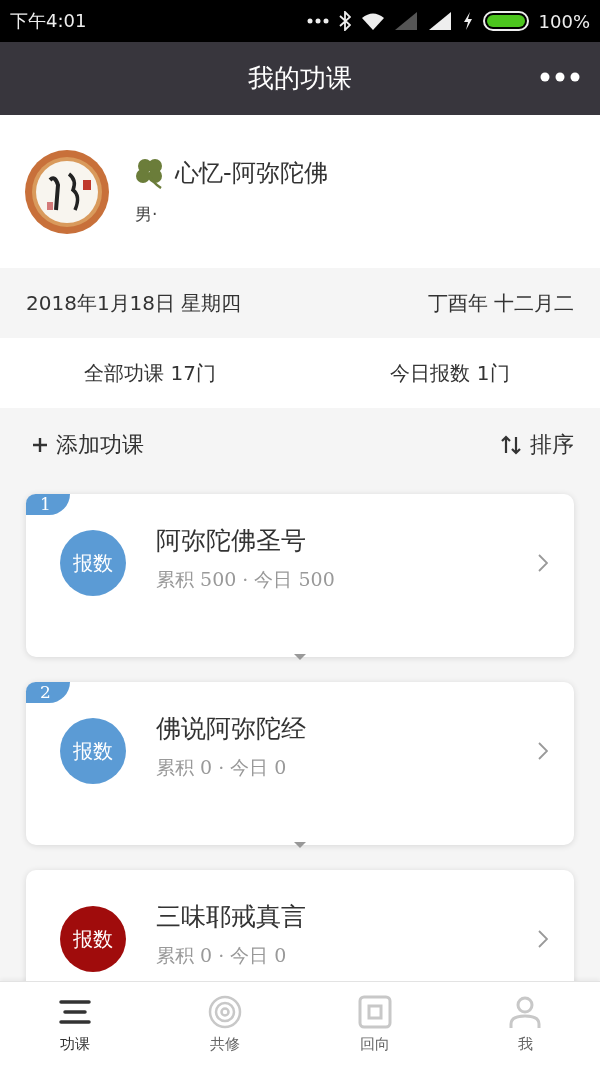 This screenshot has height=1067, width=600. Describe the element at coordinates (537, 445) in the screenshot. I see `sort-button: 排序` at that location.